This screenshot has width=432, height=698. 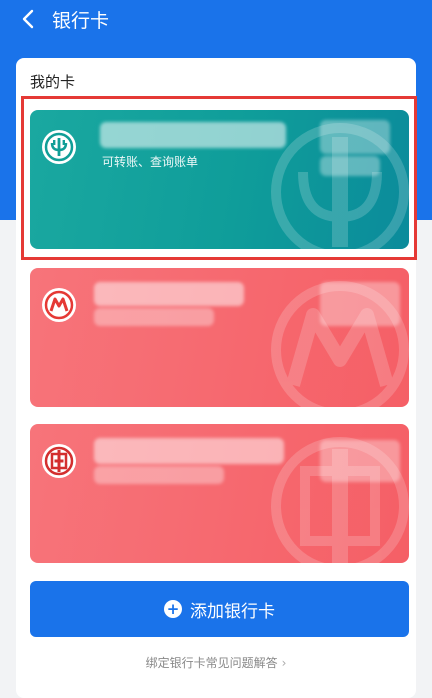 I want to click on plus-icon: +, so click(x=173, y=609).